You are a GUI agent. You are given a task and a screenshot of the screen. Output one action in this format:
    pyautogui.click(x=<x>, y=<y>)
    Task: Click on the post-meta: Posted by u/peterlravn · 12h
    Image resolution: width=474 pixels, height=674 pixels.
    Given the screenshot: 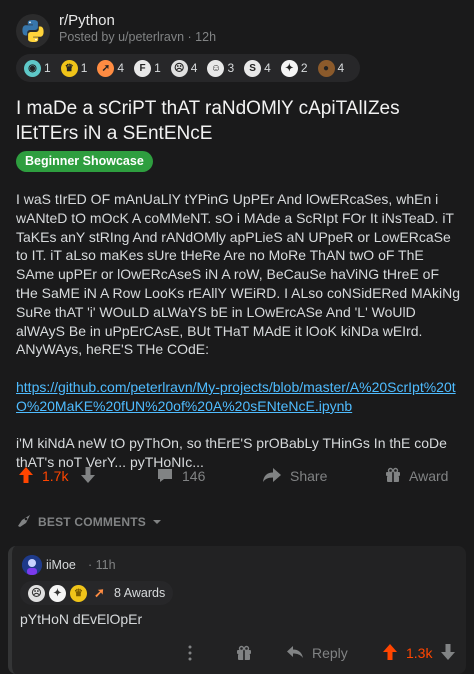 What is the action you would take?
    pyautogui.click(x=138, y=37)
    